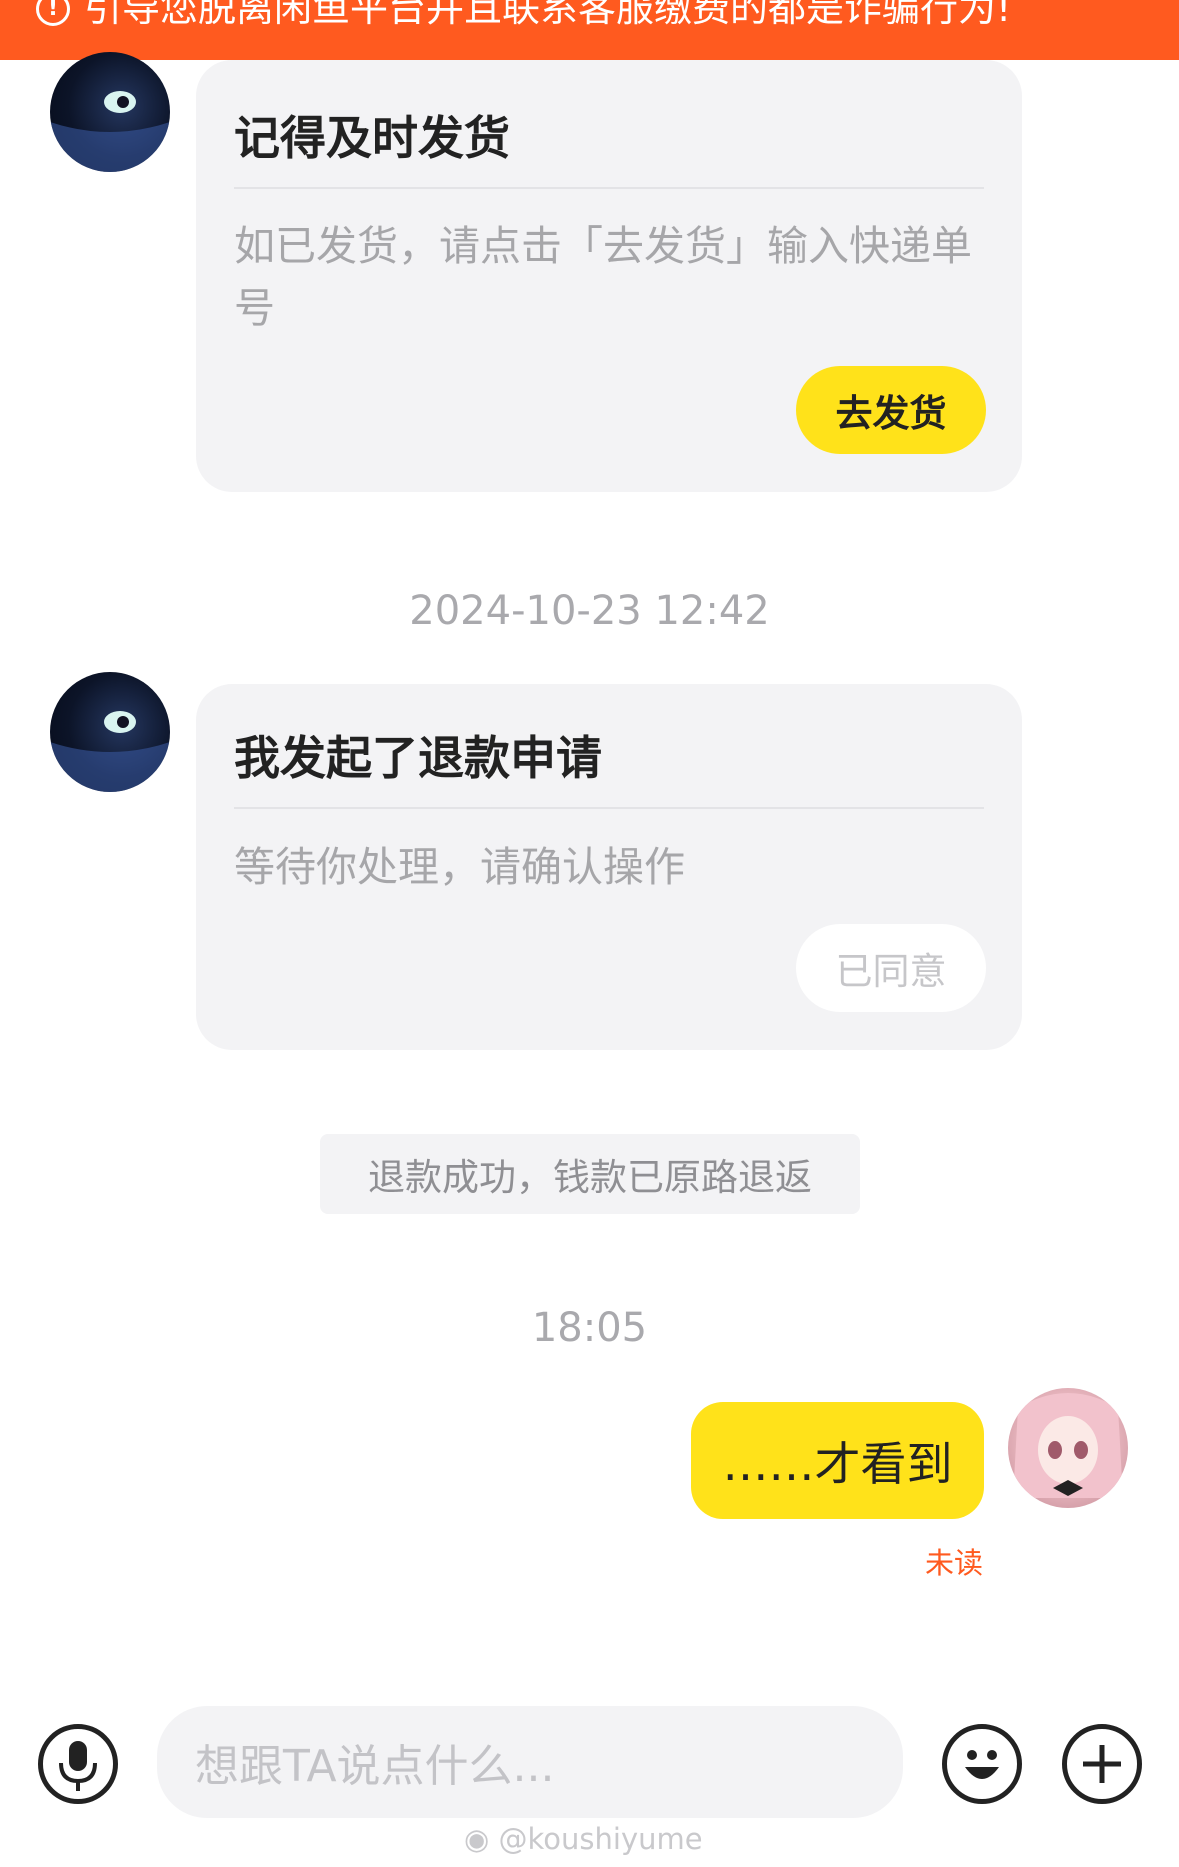  I want to click on emoji-button, so click(982, 1764).